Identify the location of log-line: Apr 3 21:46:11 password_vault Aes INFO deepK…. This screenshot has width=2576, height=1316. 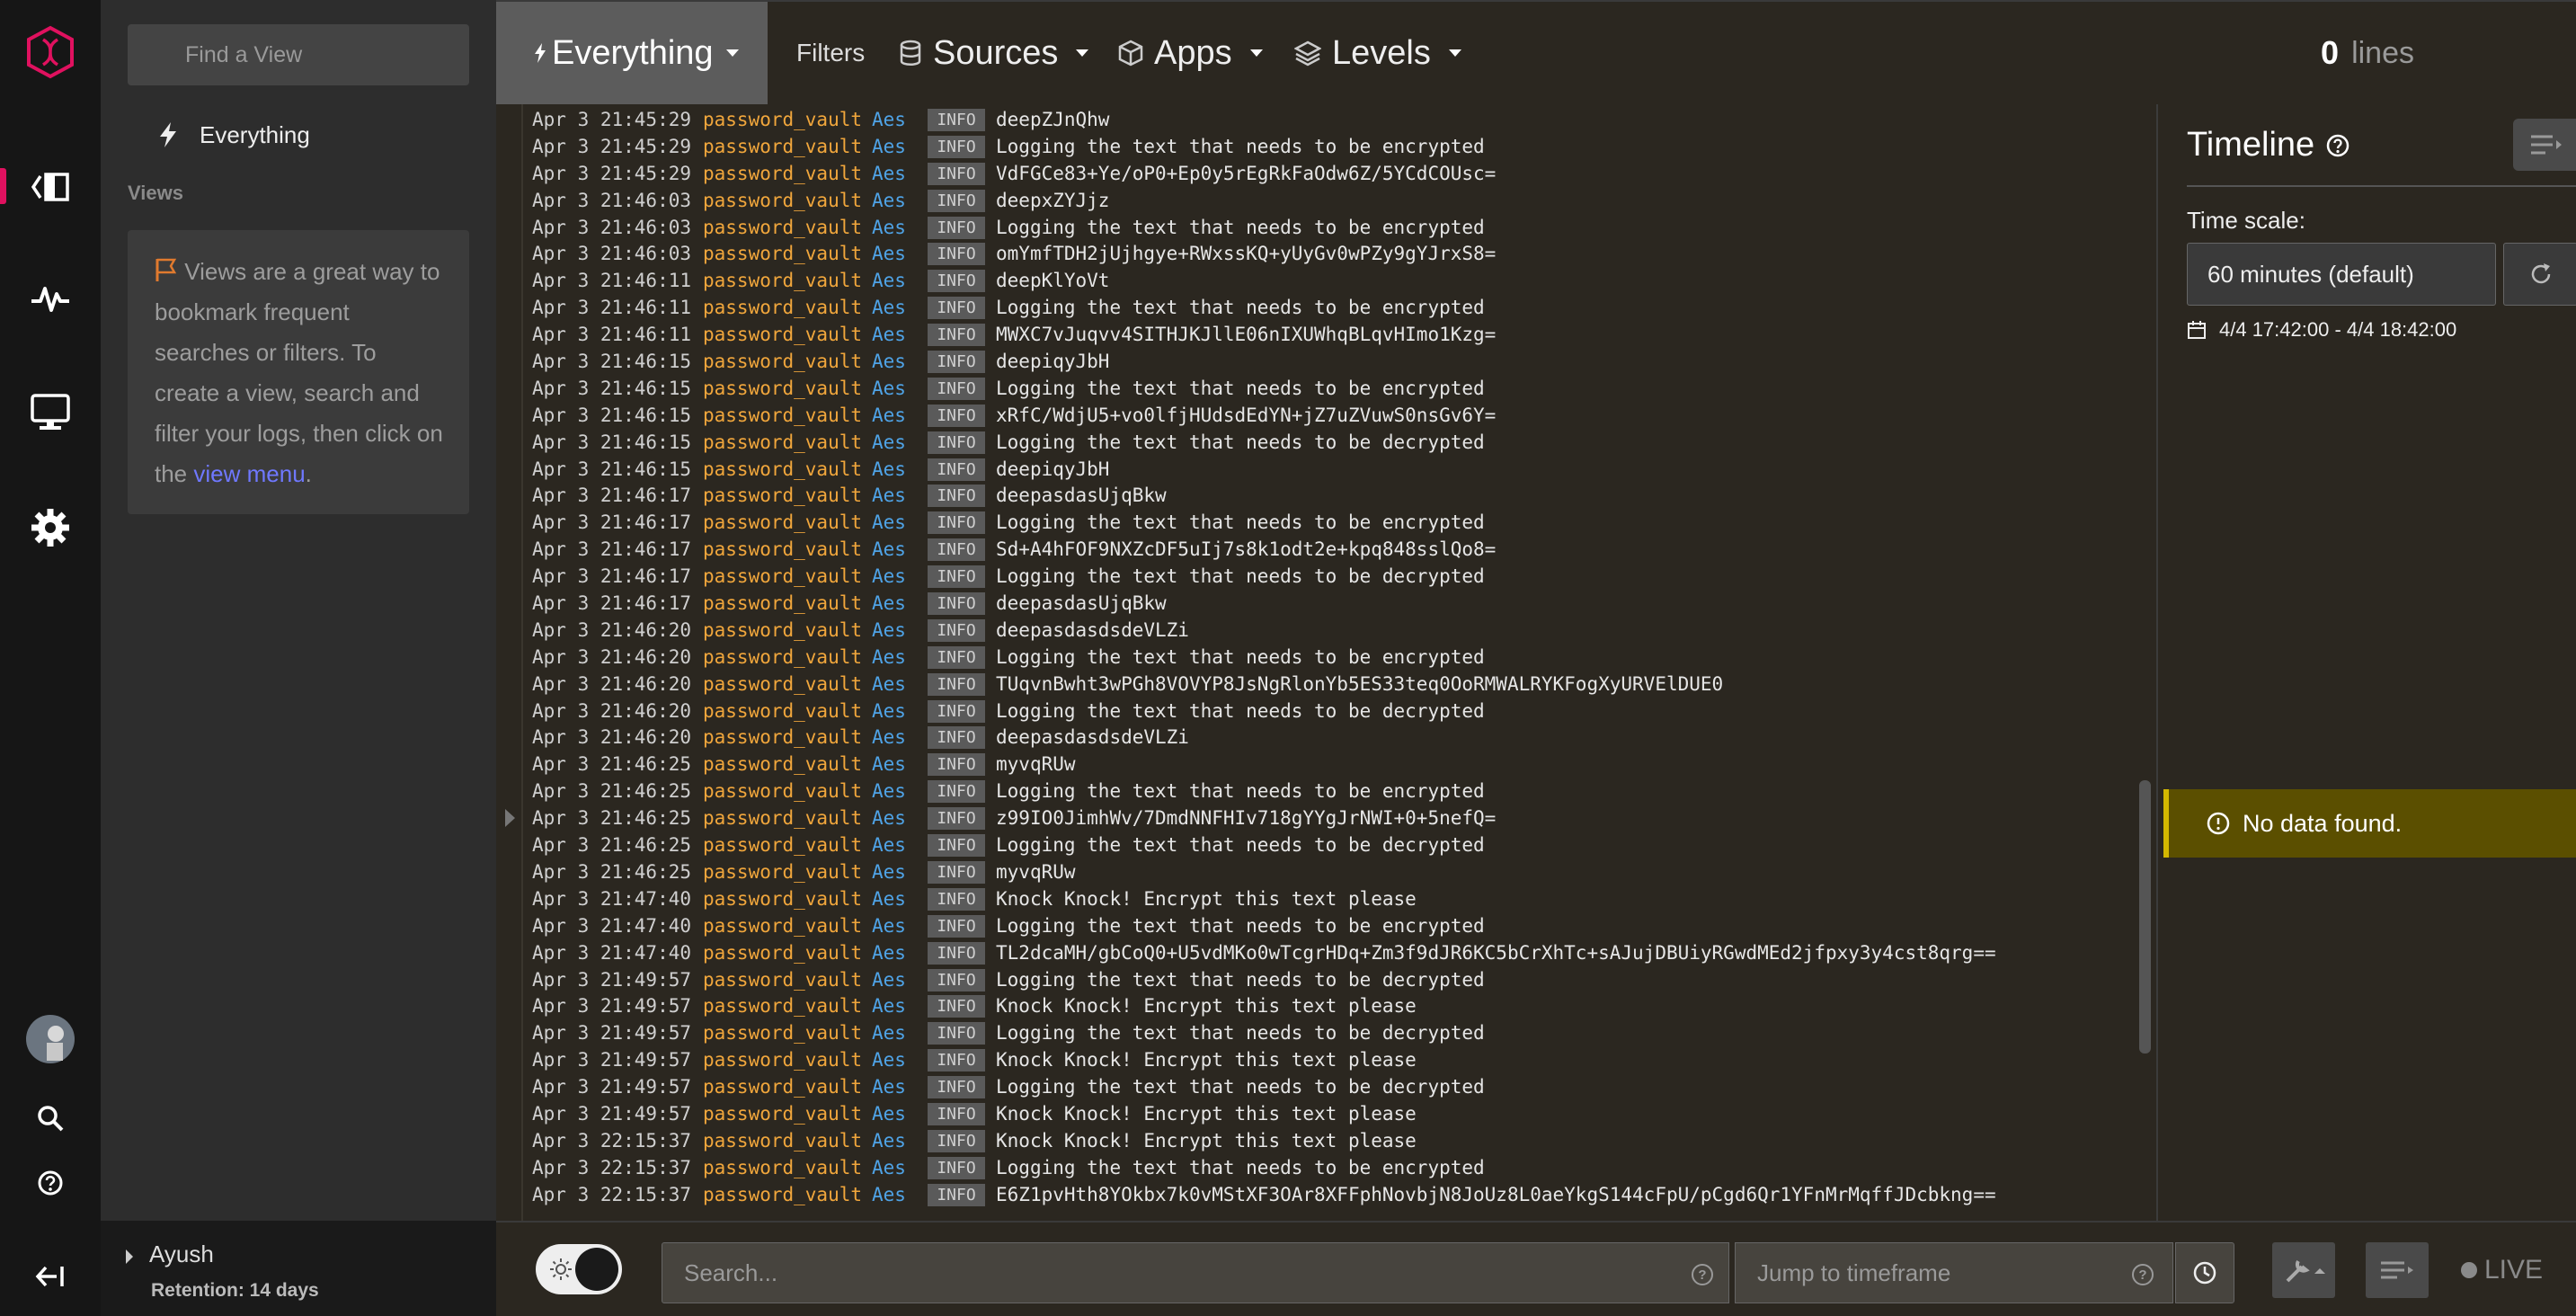
(1264, 281).